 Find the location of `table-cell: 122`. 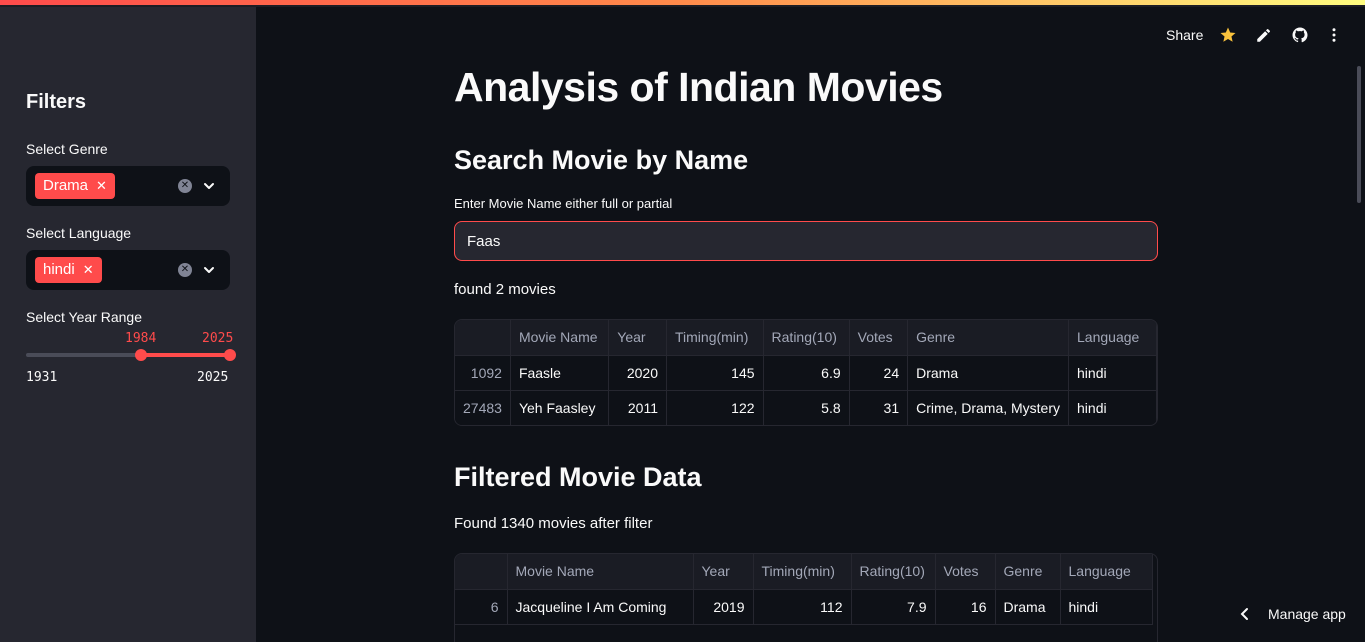

table-cell: 122 is located at coordinates (715, 407).